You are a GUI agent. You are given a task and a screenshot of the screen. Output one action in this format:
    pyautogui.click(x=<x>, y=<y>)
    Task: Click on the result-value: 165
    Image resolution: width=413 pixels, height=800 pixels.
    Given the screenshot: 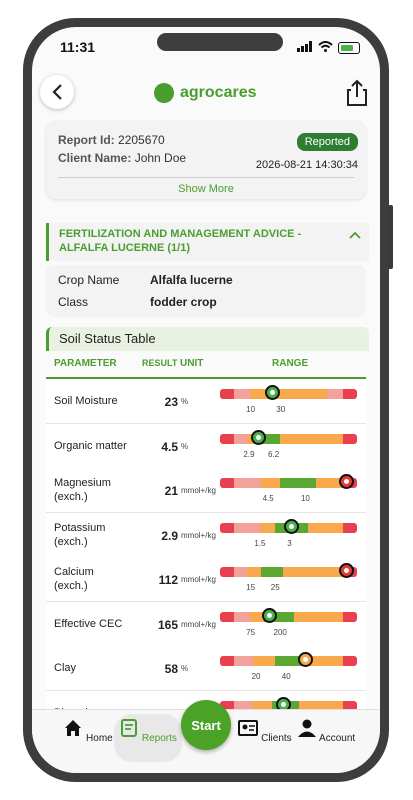 What is the action you would take?
    pyautogui.click(x=167, y=624)
    